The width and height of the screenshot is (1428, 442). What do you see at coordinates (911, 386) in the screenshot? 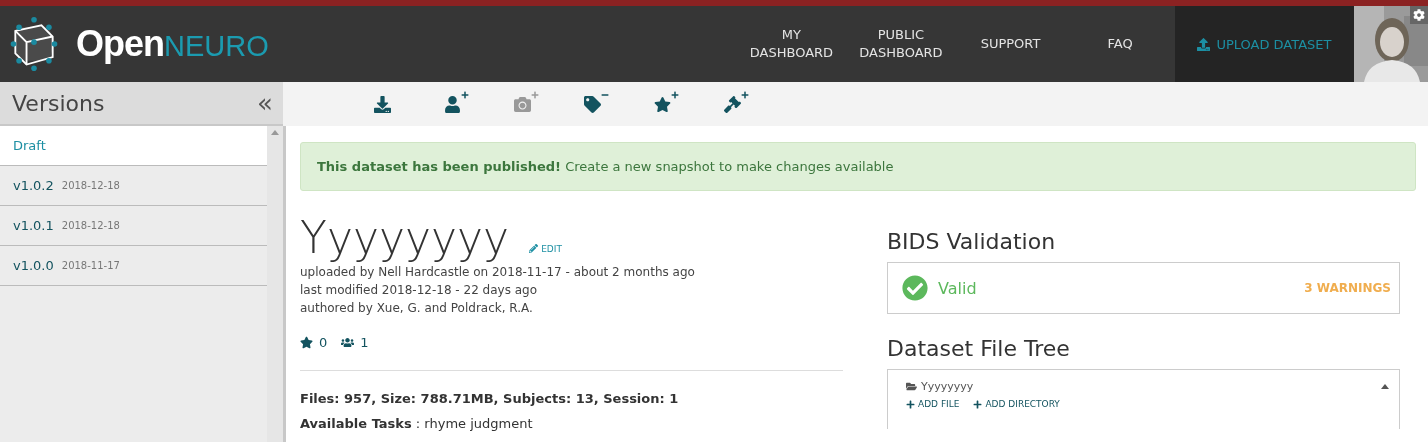
I see `folder-icon` at bounding box center [911, 386].